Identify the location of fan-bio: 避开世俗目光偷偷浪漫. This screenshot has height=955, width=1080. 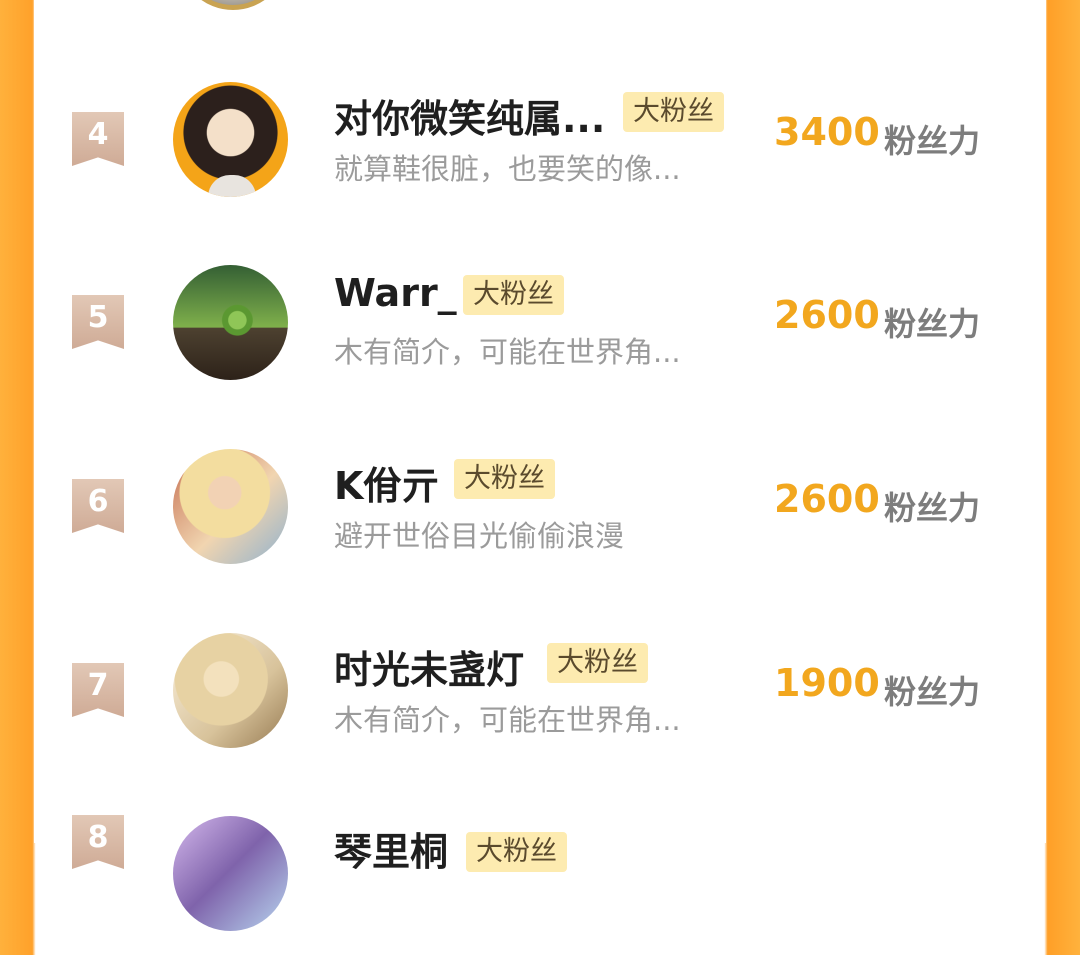
(479, 536).